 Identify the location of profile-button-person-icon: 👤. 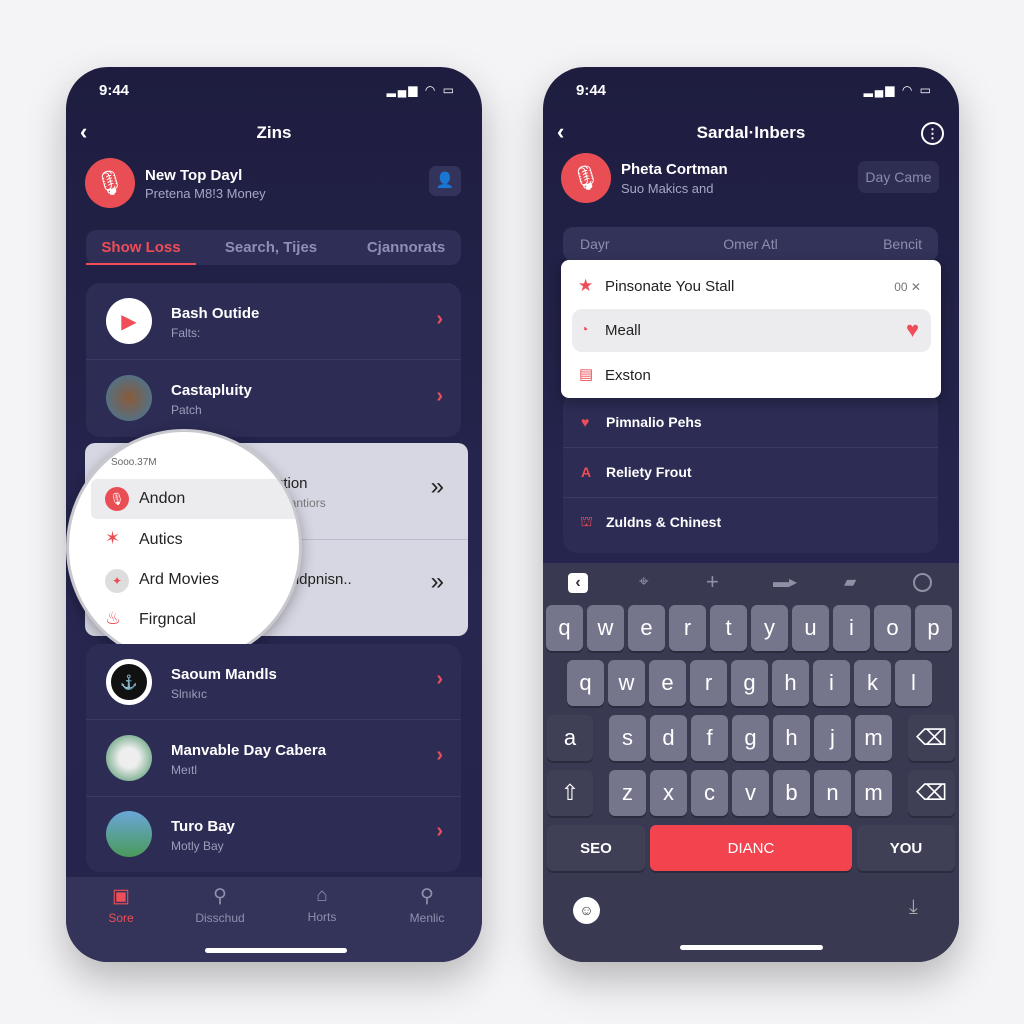
(445, 181).